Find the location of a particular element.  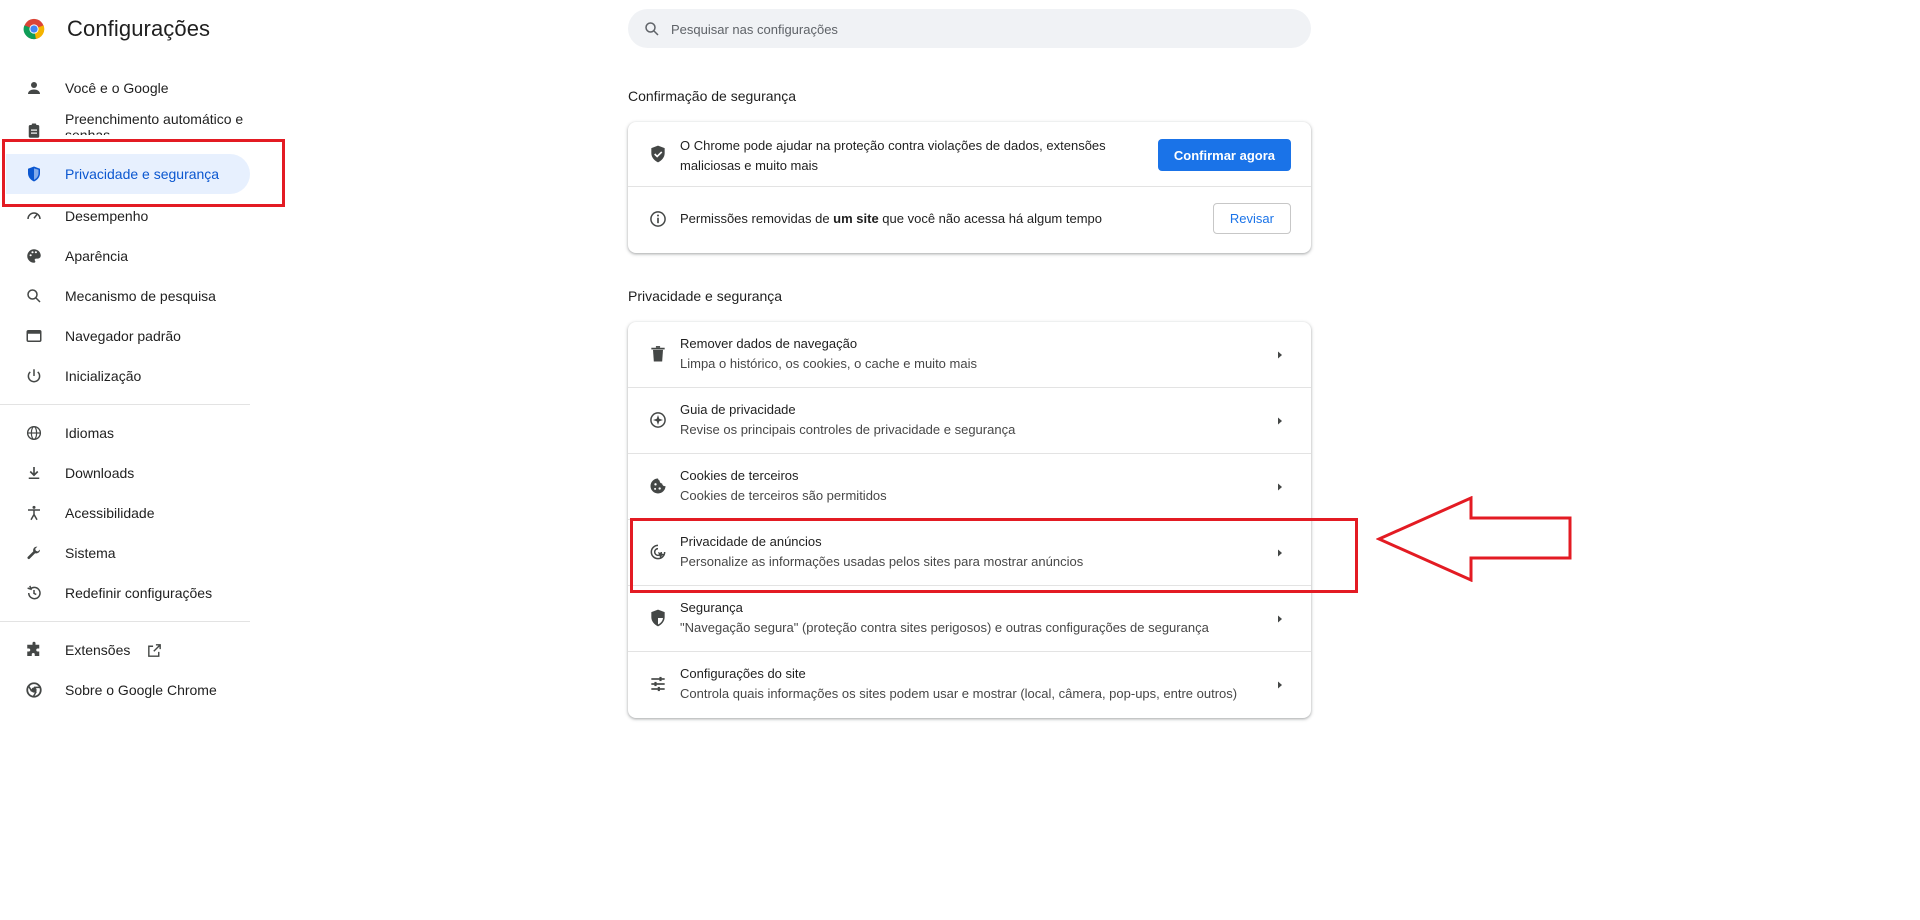

sidebar-item-you-and-google: Você e o Google is located at coordinates (130, 88).